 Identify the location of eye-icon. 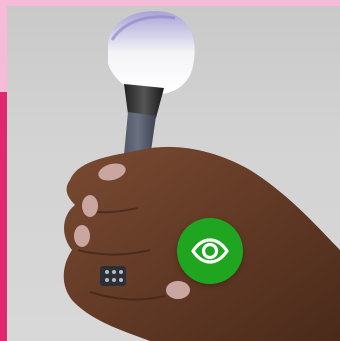
(210, 251).